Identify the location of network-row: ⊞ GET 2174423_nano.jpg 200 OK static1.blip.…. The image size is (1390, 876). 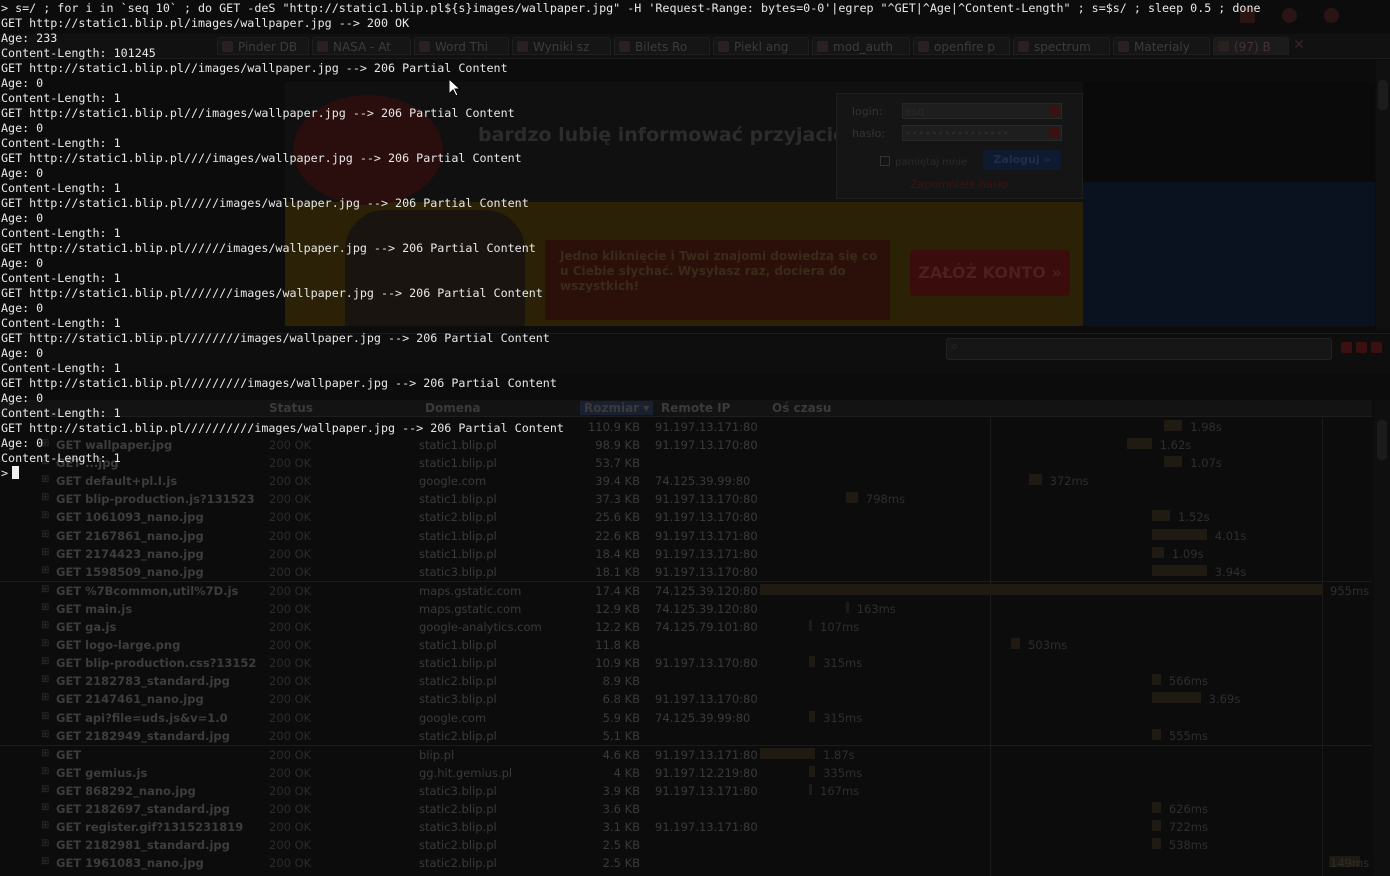
(686, 554).